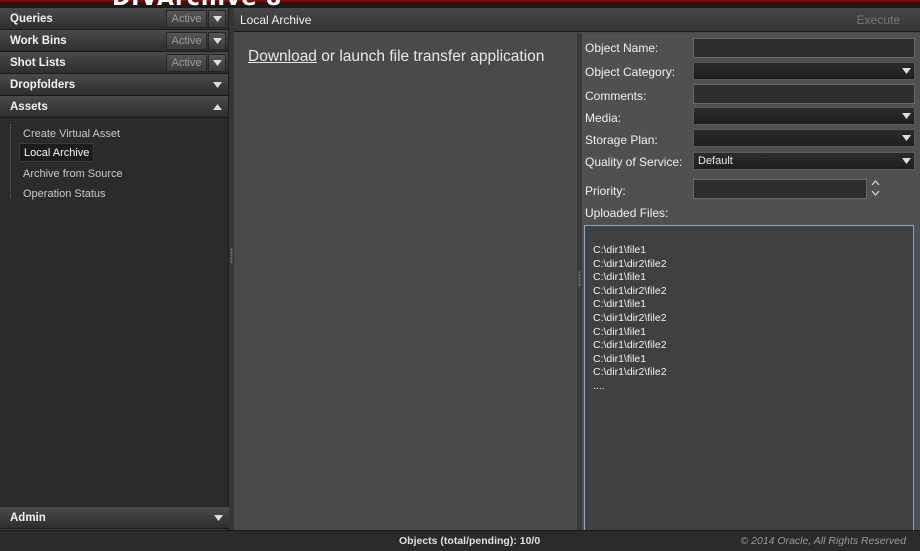  Describe the element at coordinates (38, 40) in the screenshot. I see `sidebar-section-label: Work Bins` at that location.